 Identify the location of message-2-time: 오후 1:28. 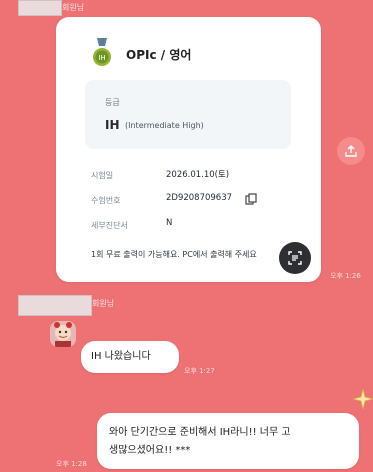
(71, 464).